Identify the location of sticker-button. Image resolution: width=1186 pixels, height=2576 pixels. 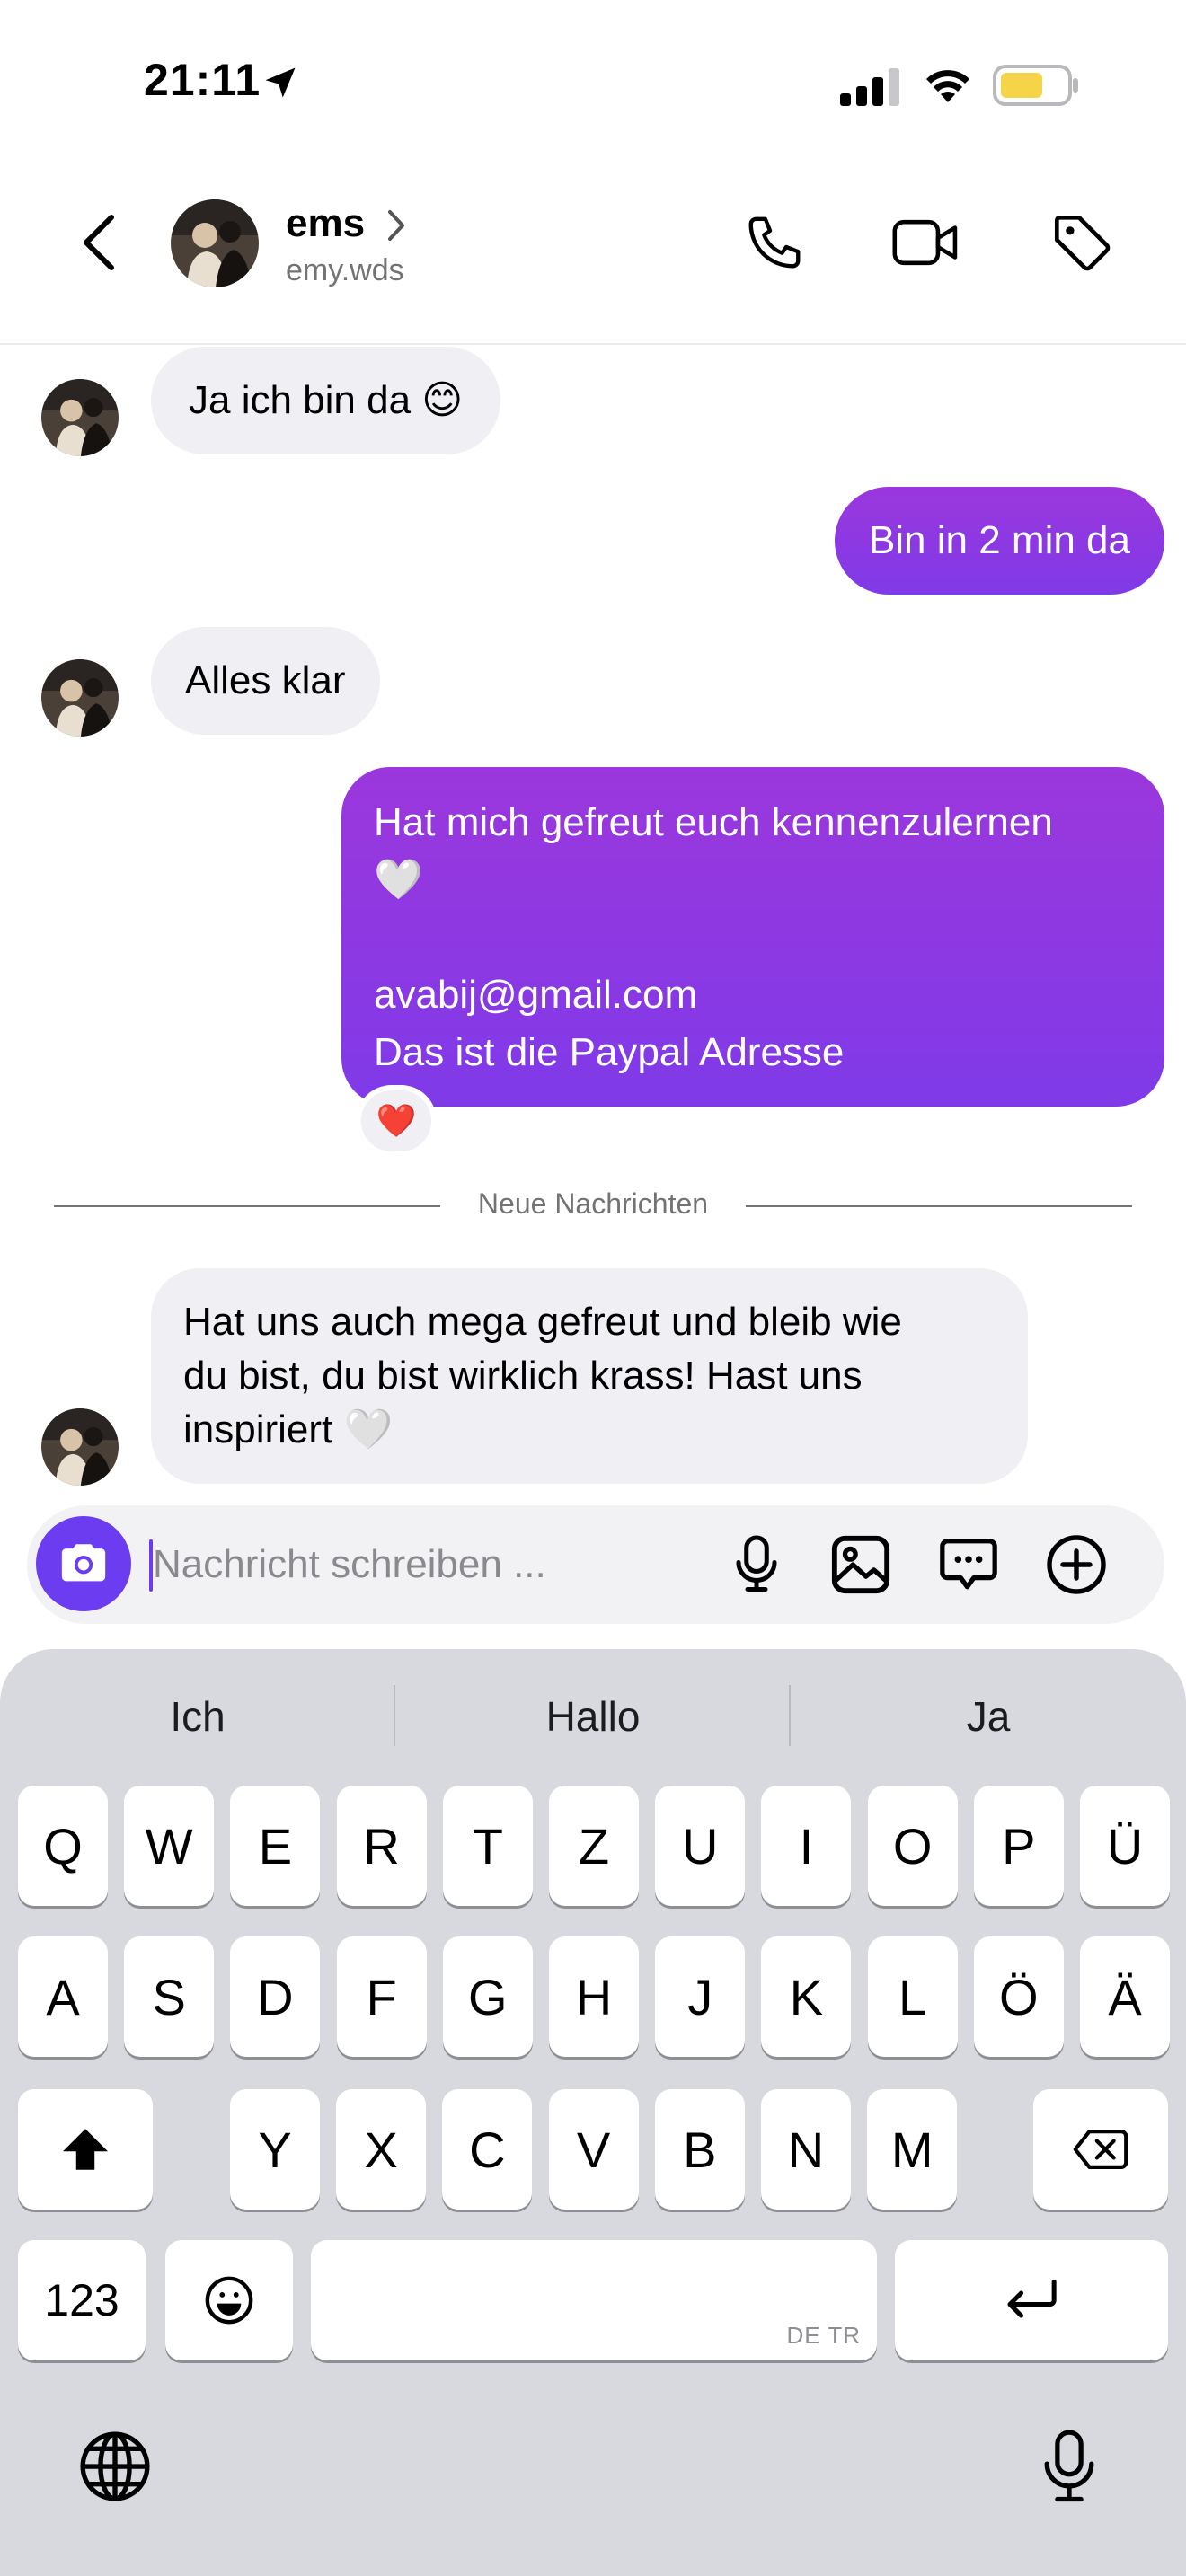
(969, 1565).